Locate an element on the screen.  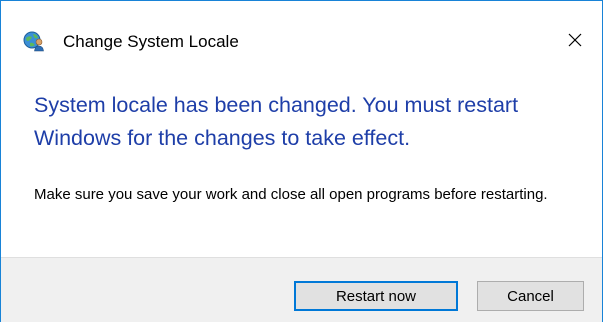
close-icon is located at coordinates (575, 40).